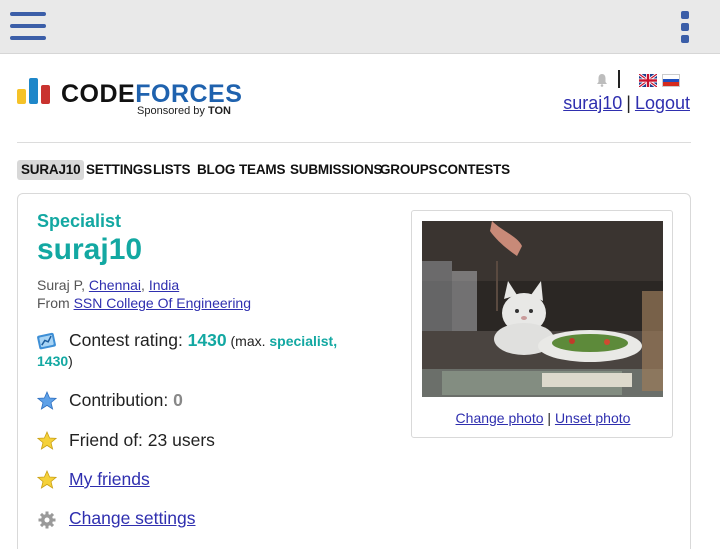 This screenshot has height=549, width=720. I want to click on header-user-area: suraj10 | Logout, so click(590, 95).